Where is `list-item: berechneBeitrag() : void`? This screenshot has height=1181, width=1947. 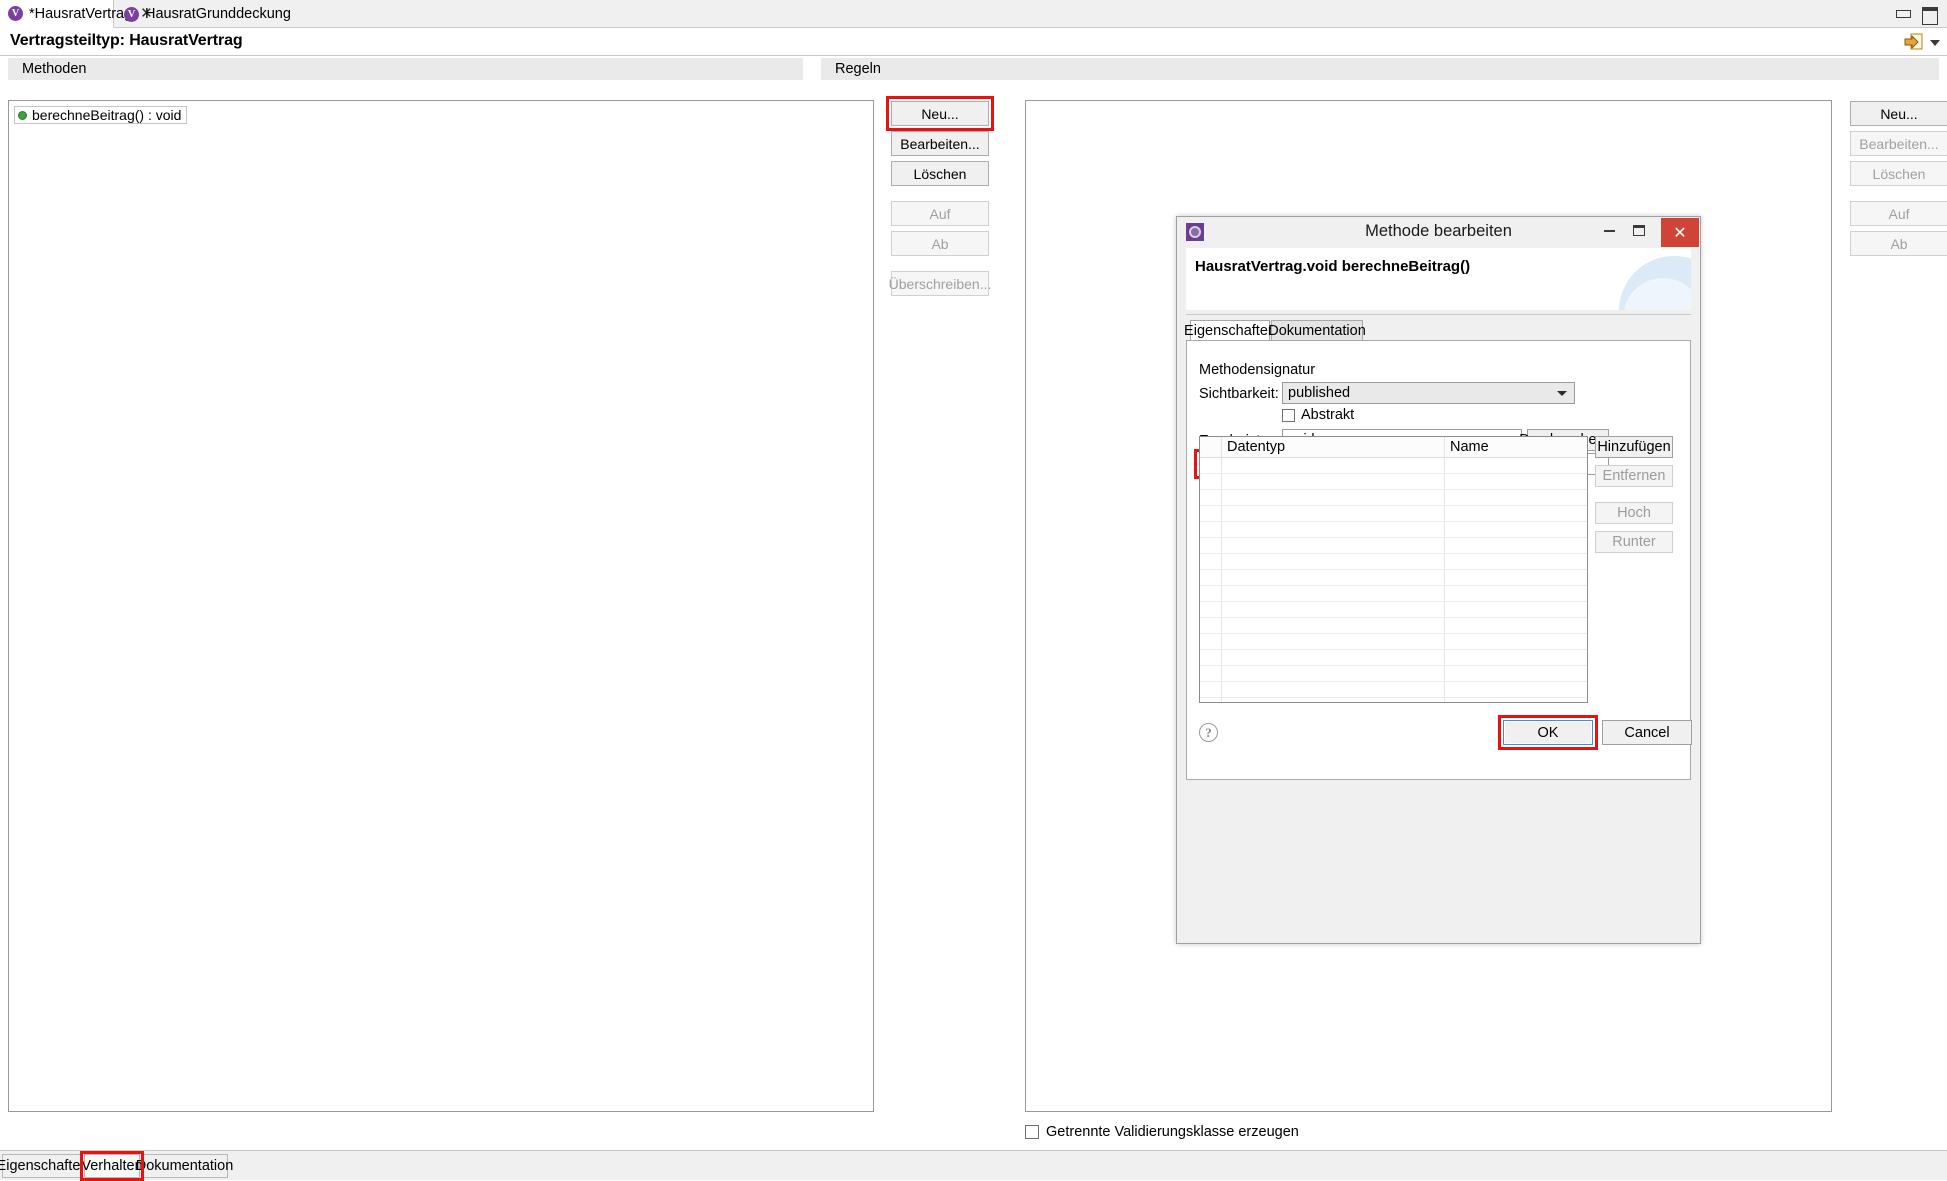
list-item: berechneBeitrag() : void is located at coordinates (101, 115).